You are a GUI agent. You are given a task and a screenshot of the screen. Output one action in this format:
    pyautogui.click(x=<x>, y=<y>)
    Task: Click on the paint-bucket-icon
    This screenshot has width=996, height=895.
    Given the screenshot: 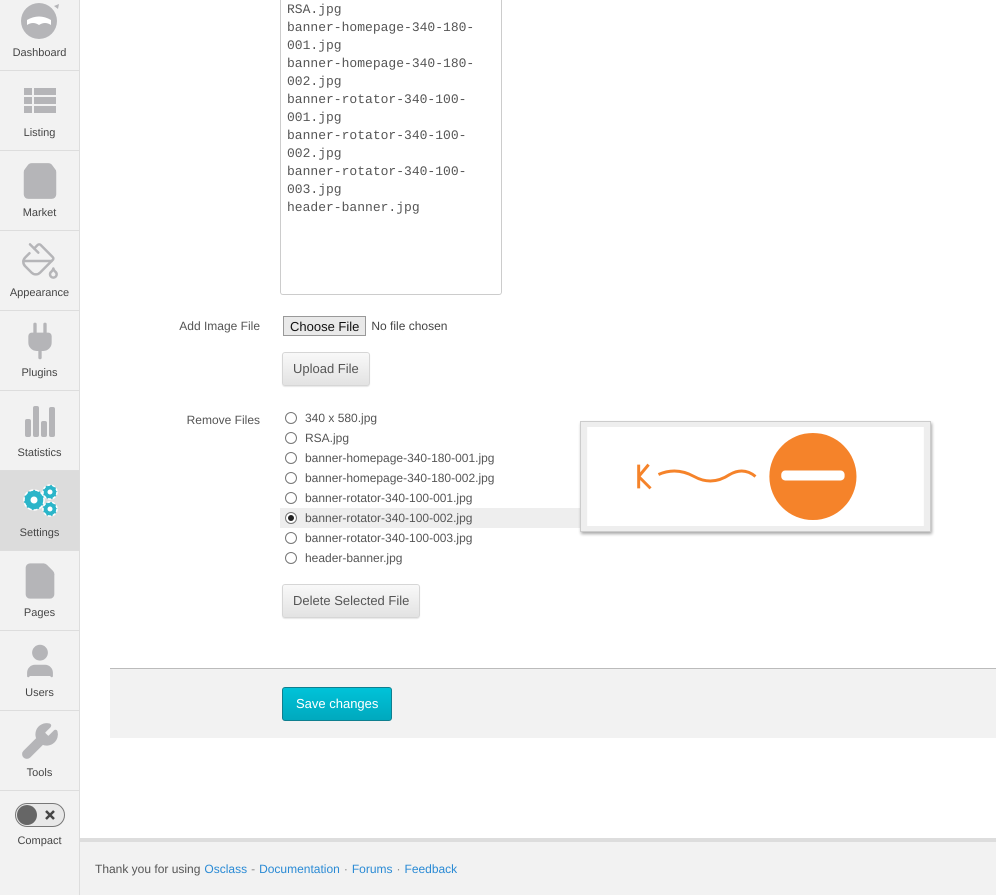 What is the action you would take?
    pyautogui.click(x=40, y=260)
    